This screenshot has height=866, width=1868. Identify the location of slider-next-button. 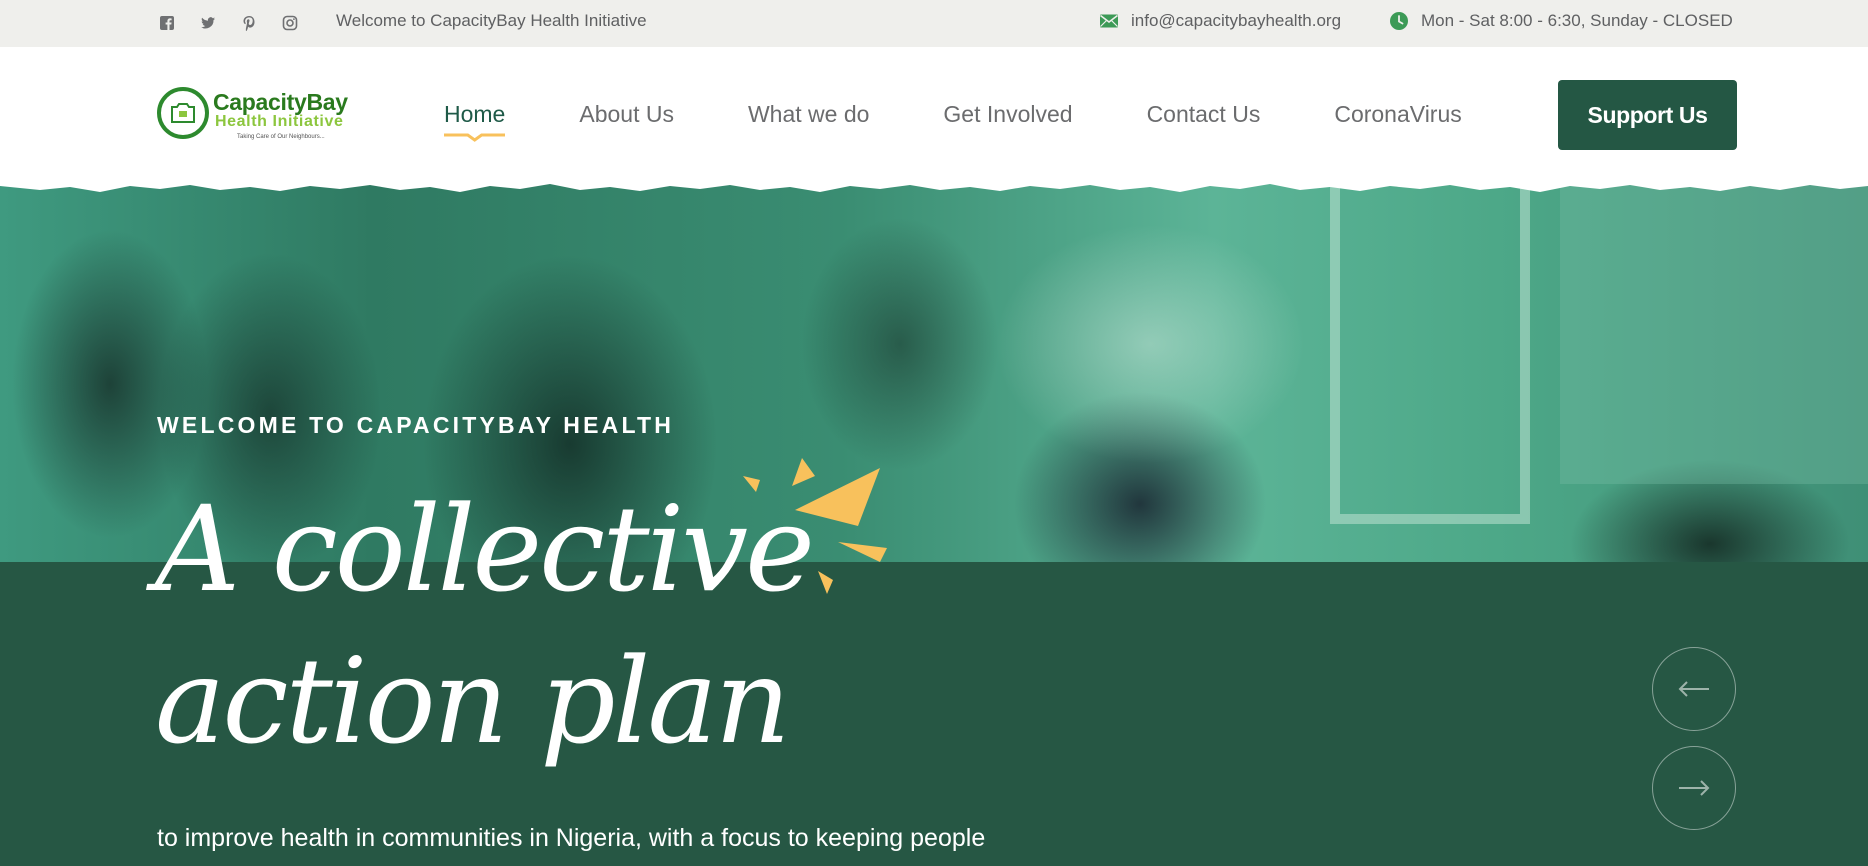
(1694, 788).